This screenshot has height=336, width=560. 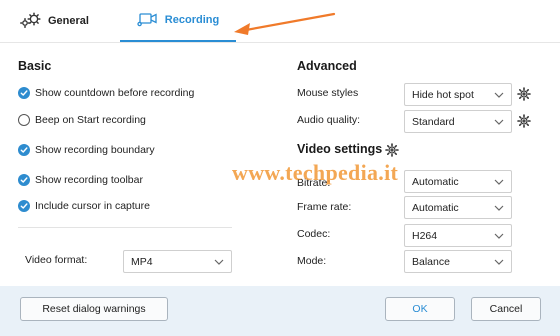 I want to click on codec-value: H264, so click(x=425, y=235).